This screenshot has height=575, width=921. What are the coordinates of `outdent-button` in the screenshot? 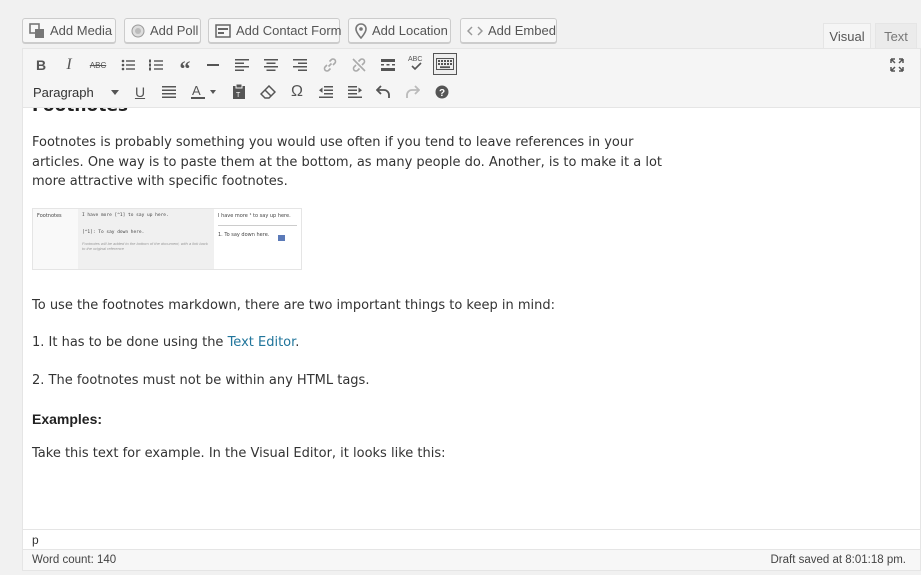 It's located at (326, 92).